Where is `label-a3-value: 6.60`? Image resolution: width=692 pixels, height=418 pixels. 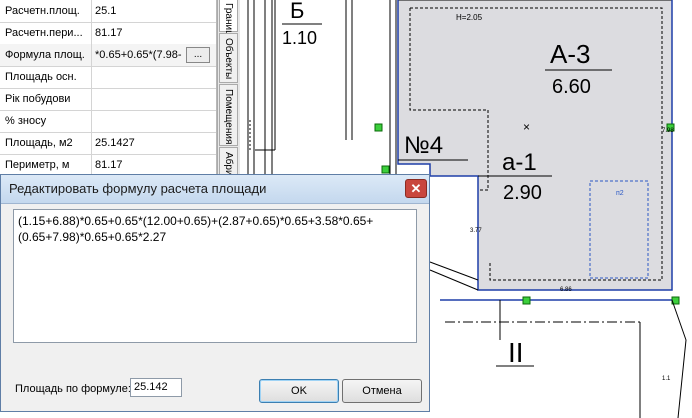
label-a3-value: 6.60 is located at coordinates (571, 87).